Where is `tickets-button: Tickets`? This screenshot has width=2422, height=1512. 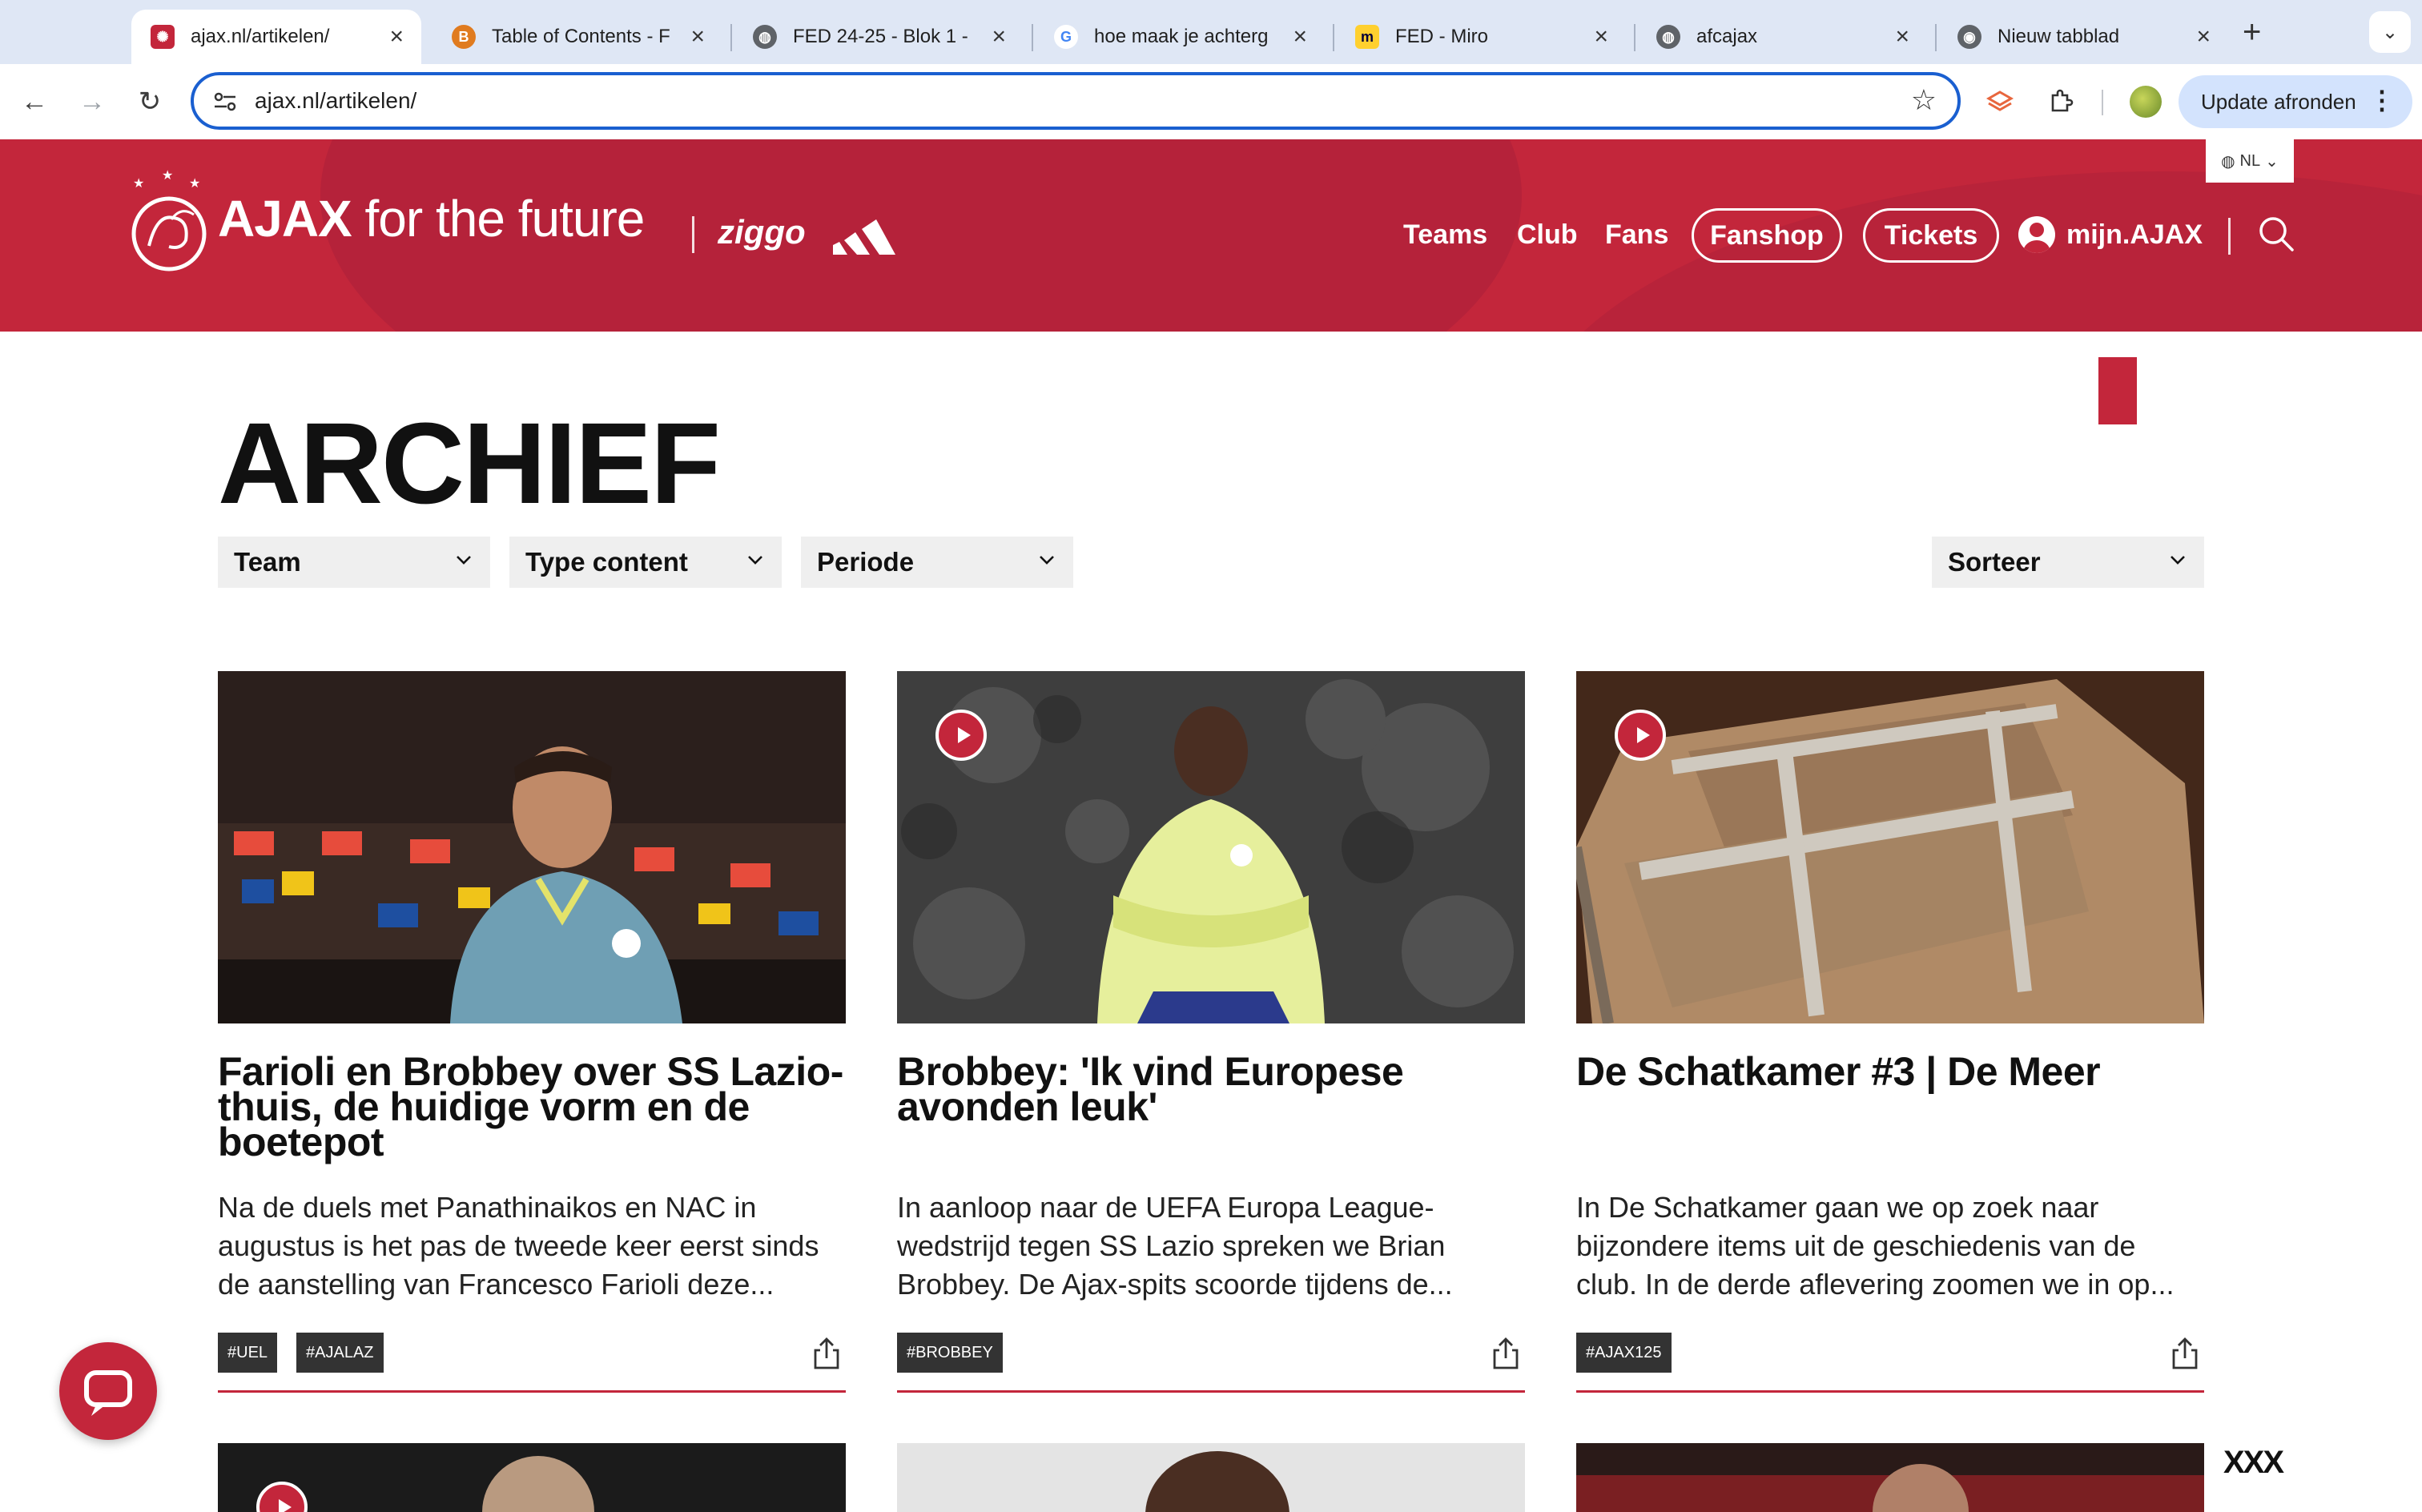
tickets-button: Tickets is located at coordinates (1931, 235).